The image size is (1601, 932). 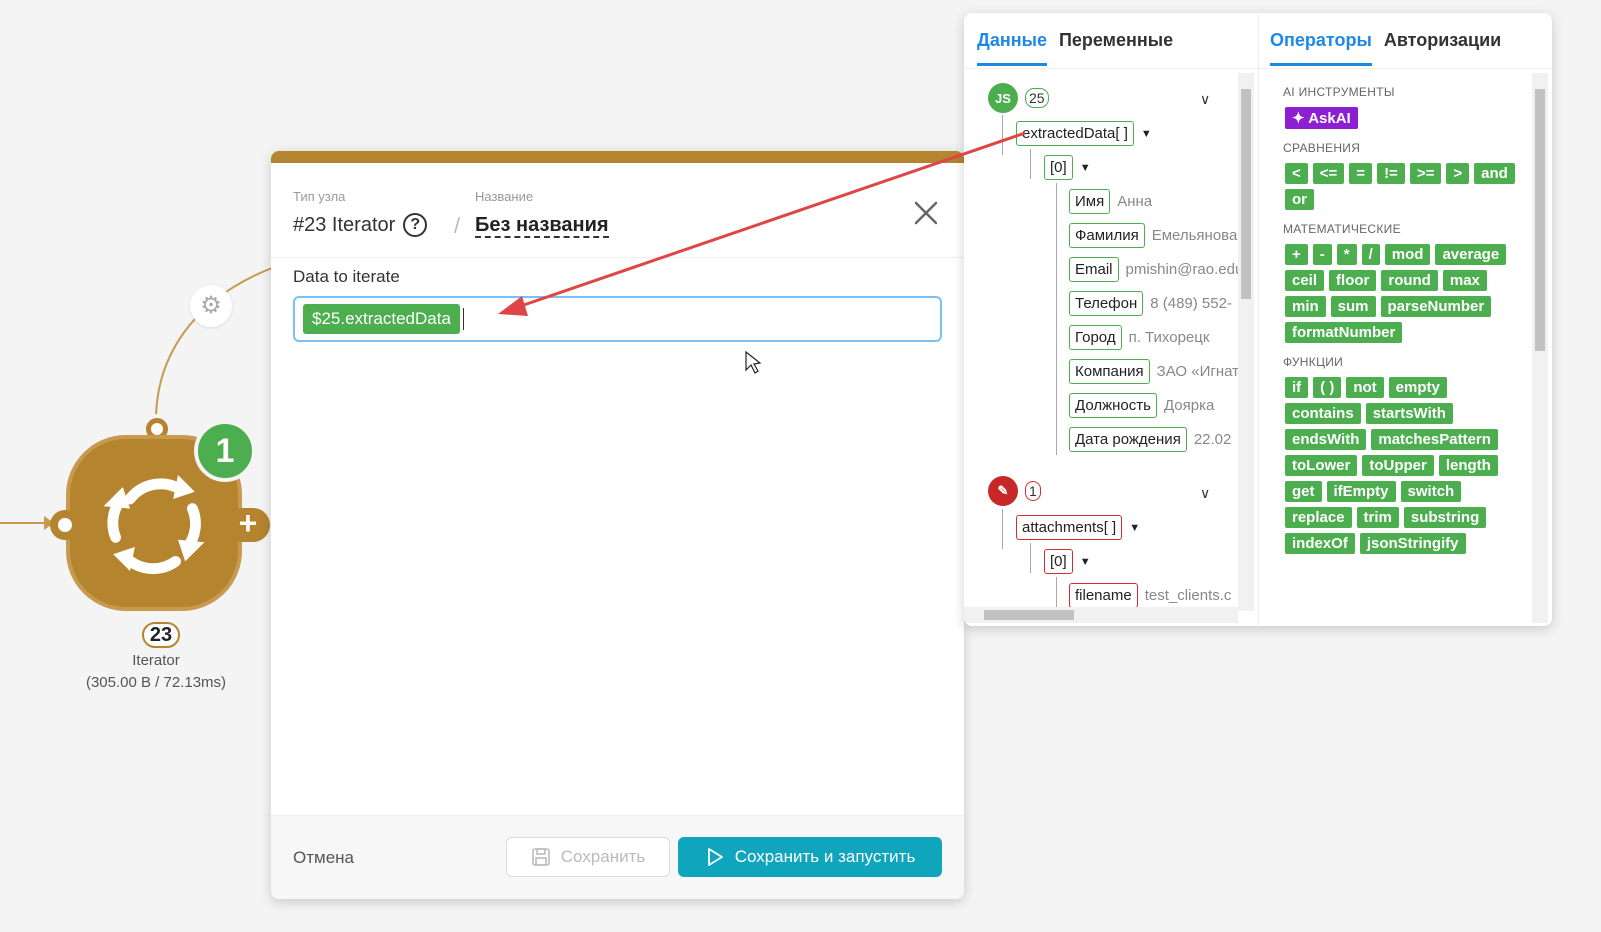 I want to click on incoming-connection, so click(x=27, y=523).